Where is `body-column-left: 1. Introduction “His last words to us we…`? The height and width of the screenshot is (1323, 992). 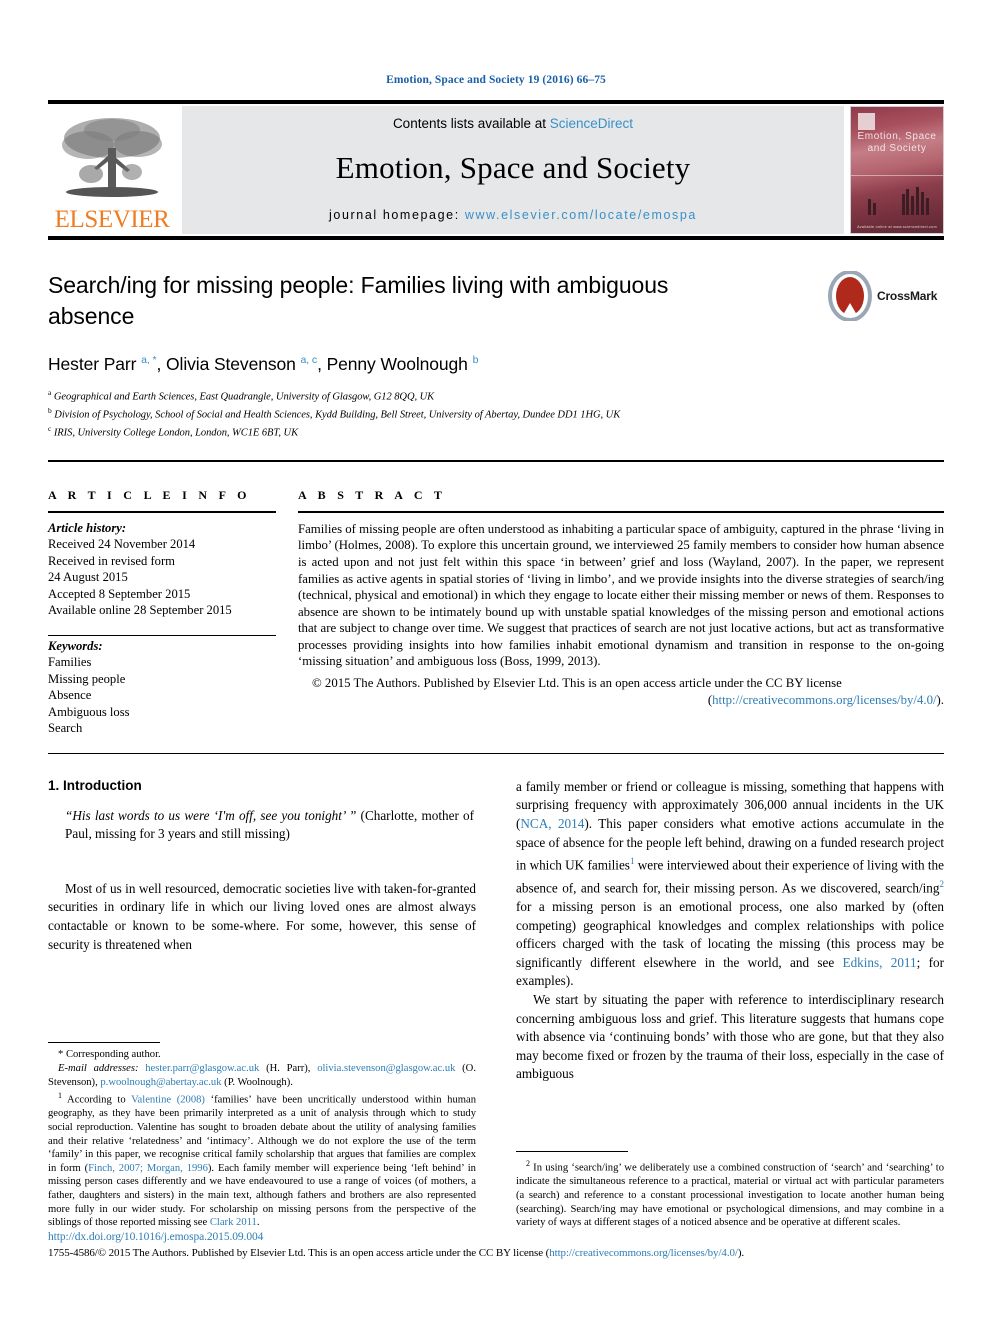
body-column-left: 1. Introduction “His last words to us we… is located at coordinates (262, 1004).